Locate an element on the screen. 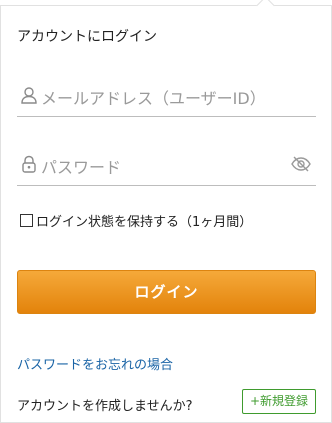 The width and height of the screenshot is (332, 423). lock-icon is located at coordinates (29, 164).